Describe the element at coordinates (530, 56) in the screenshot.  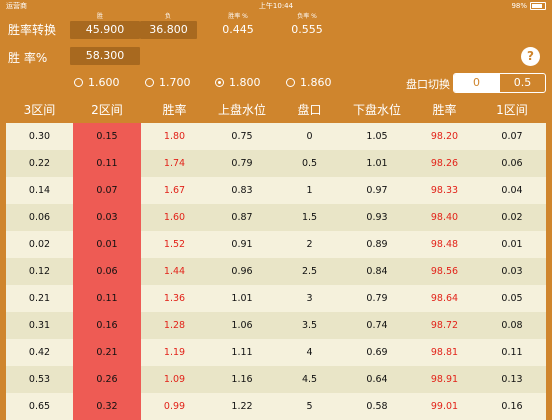
I see `help-button: ?` at that location.